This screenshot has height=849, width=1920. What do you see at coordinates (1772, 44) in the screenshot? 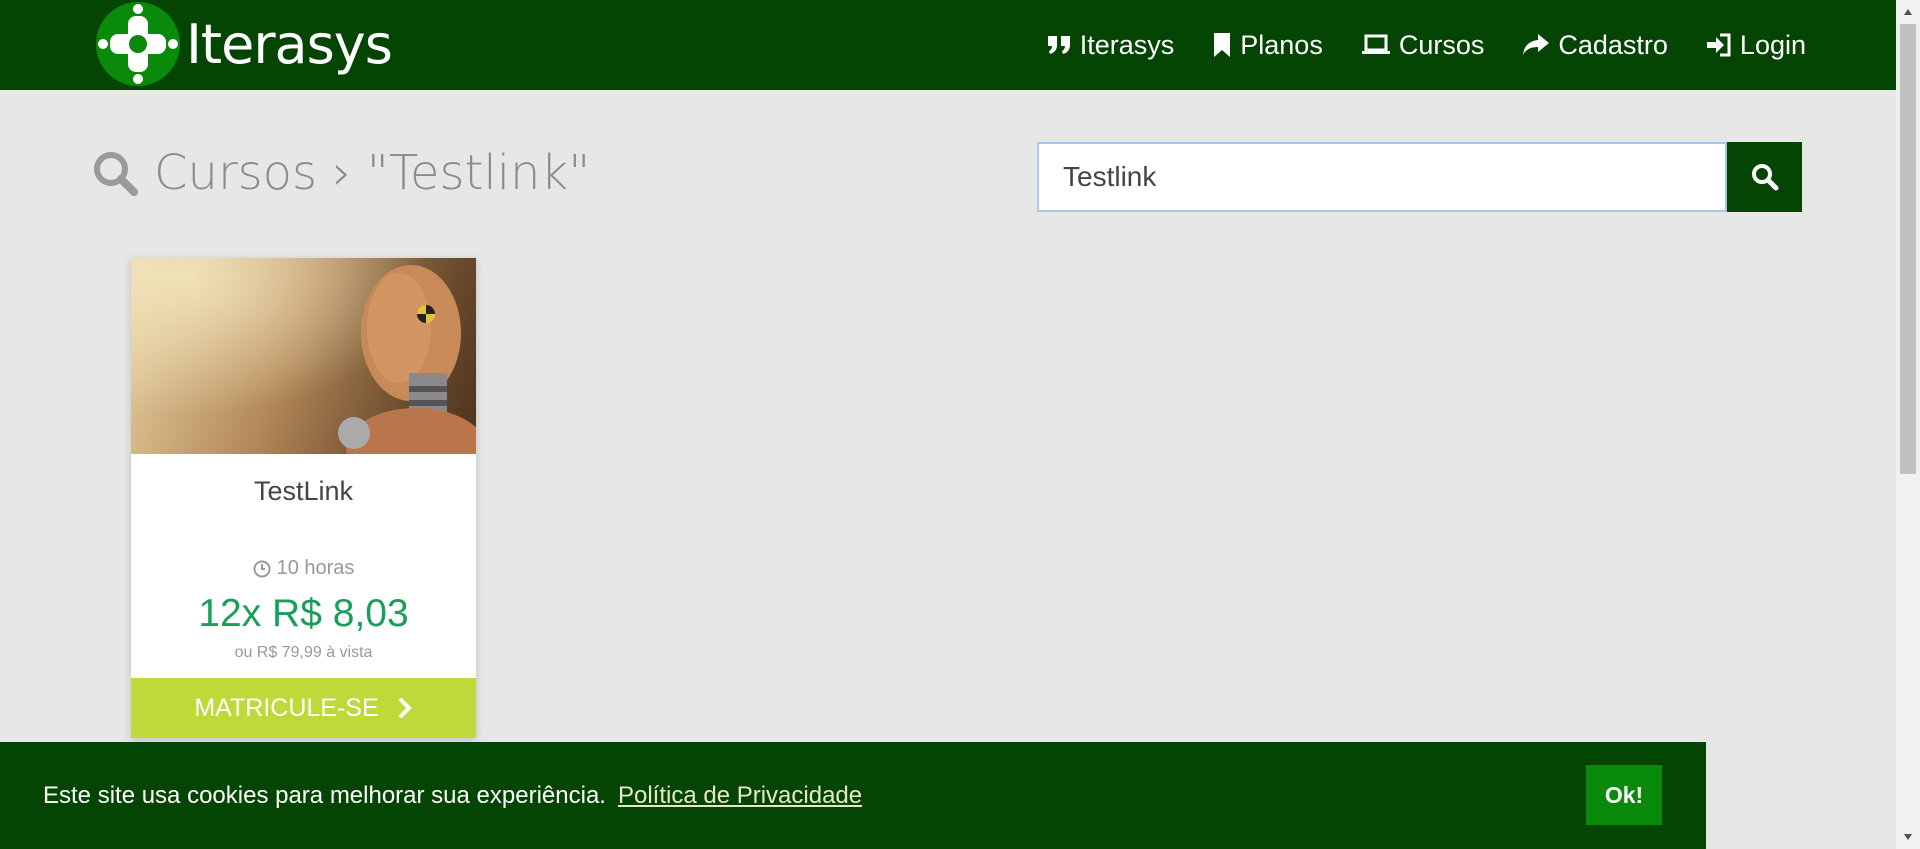
I see `nav-label: Login` at bounding box center [1772, 44].